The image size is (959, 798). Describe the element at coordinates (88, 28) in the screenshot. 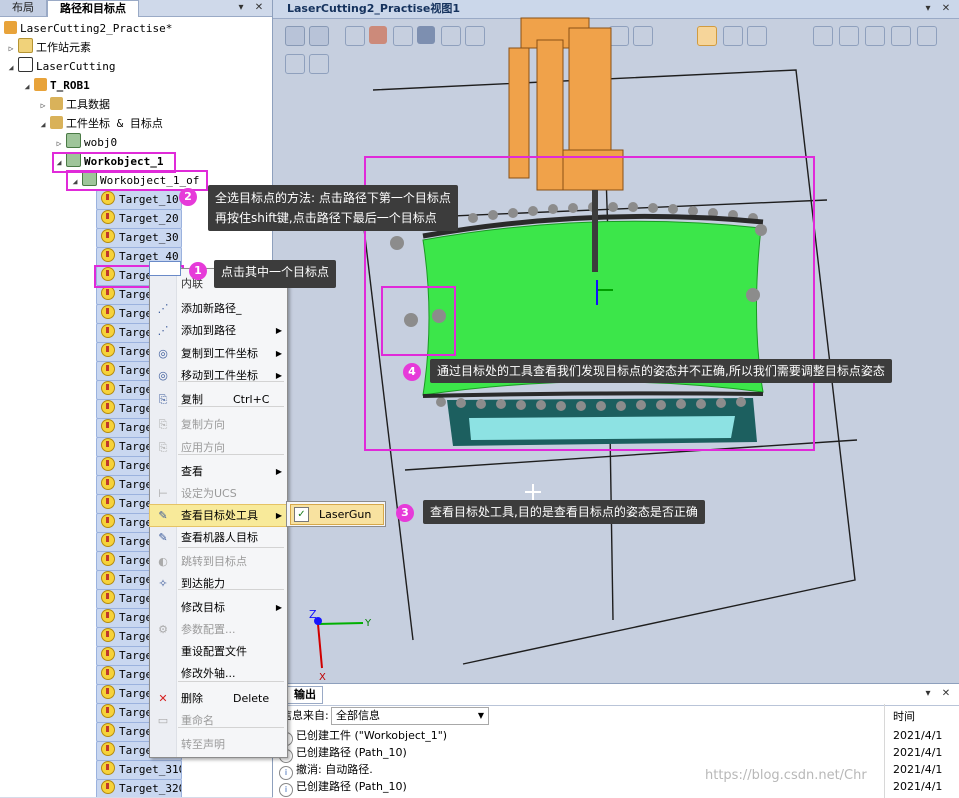

I see `tree-station: LaserCutting2_Practise*` at that location.